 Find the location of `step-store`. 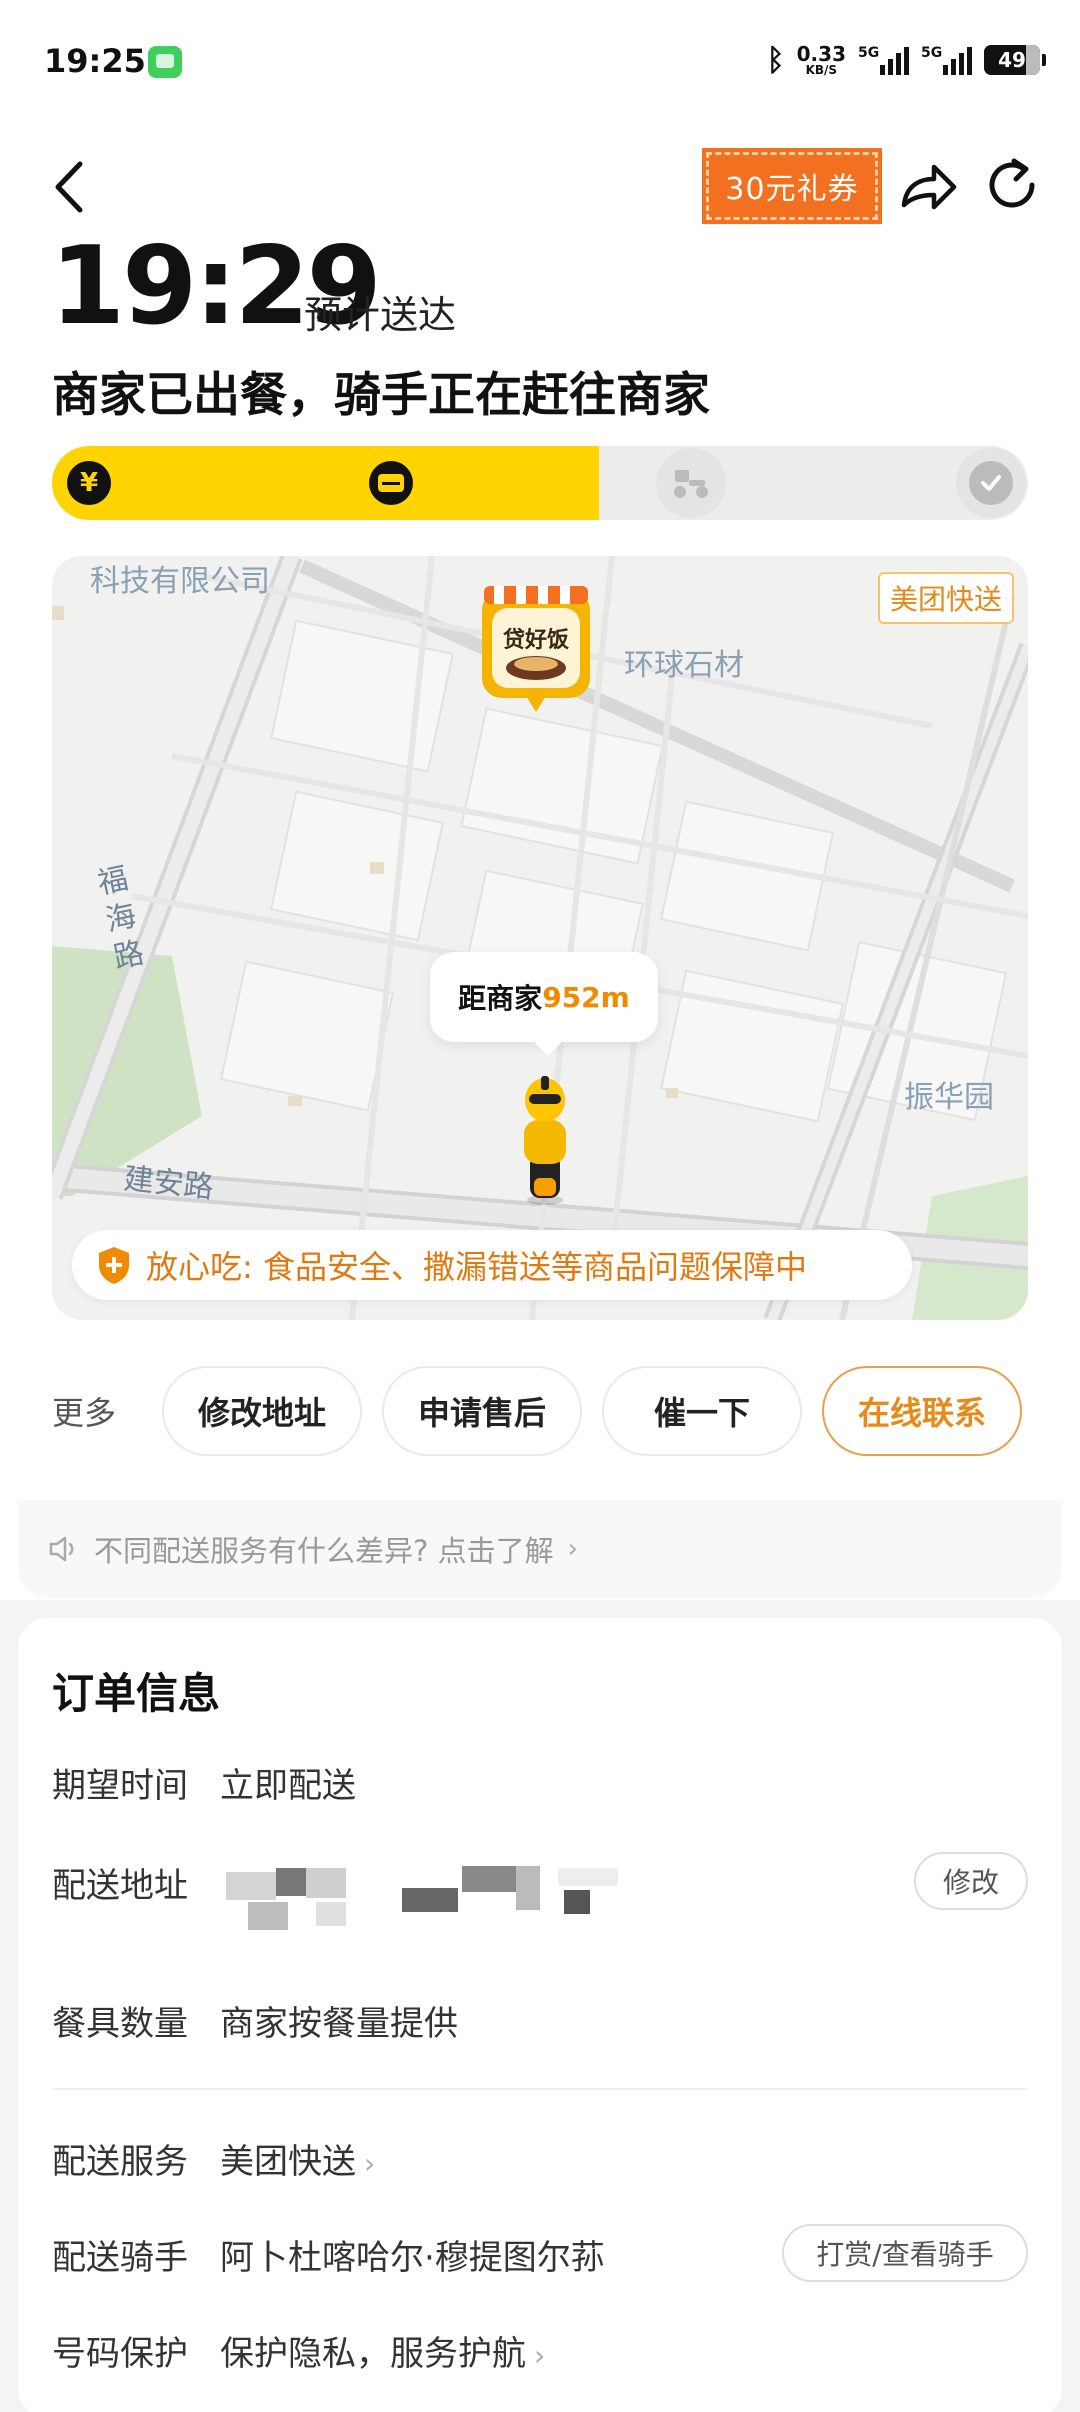

step-store is located at coordinates (391, 483).